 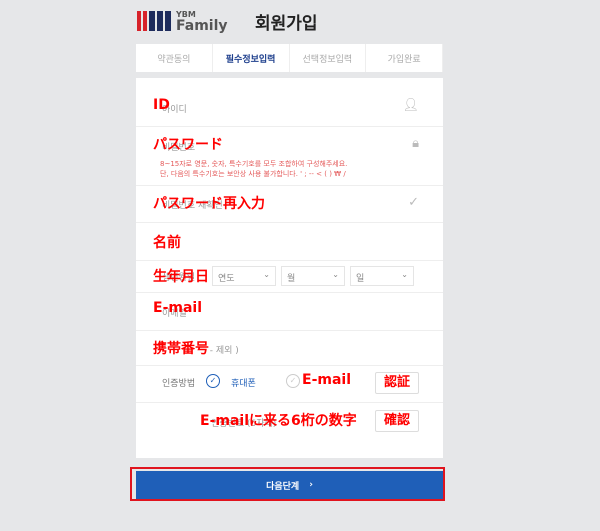 I want to click on radio-unchecked-icon: ✓, so click(x=293, y=381).